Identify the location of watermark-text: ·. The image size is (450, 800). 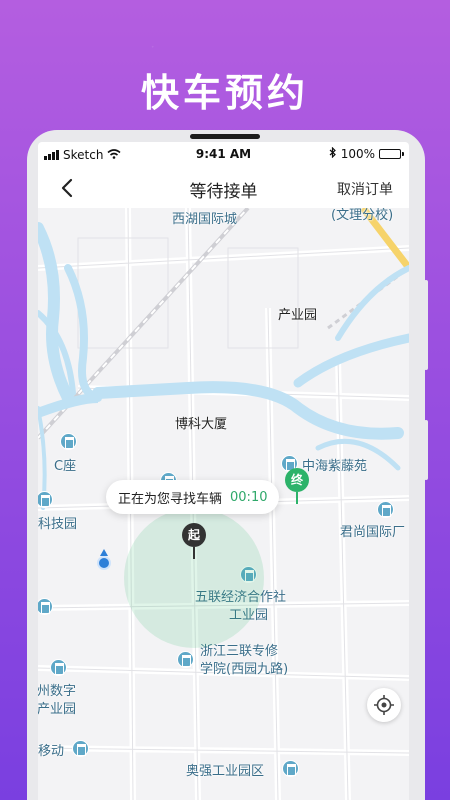
(152, 47).